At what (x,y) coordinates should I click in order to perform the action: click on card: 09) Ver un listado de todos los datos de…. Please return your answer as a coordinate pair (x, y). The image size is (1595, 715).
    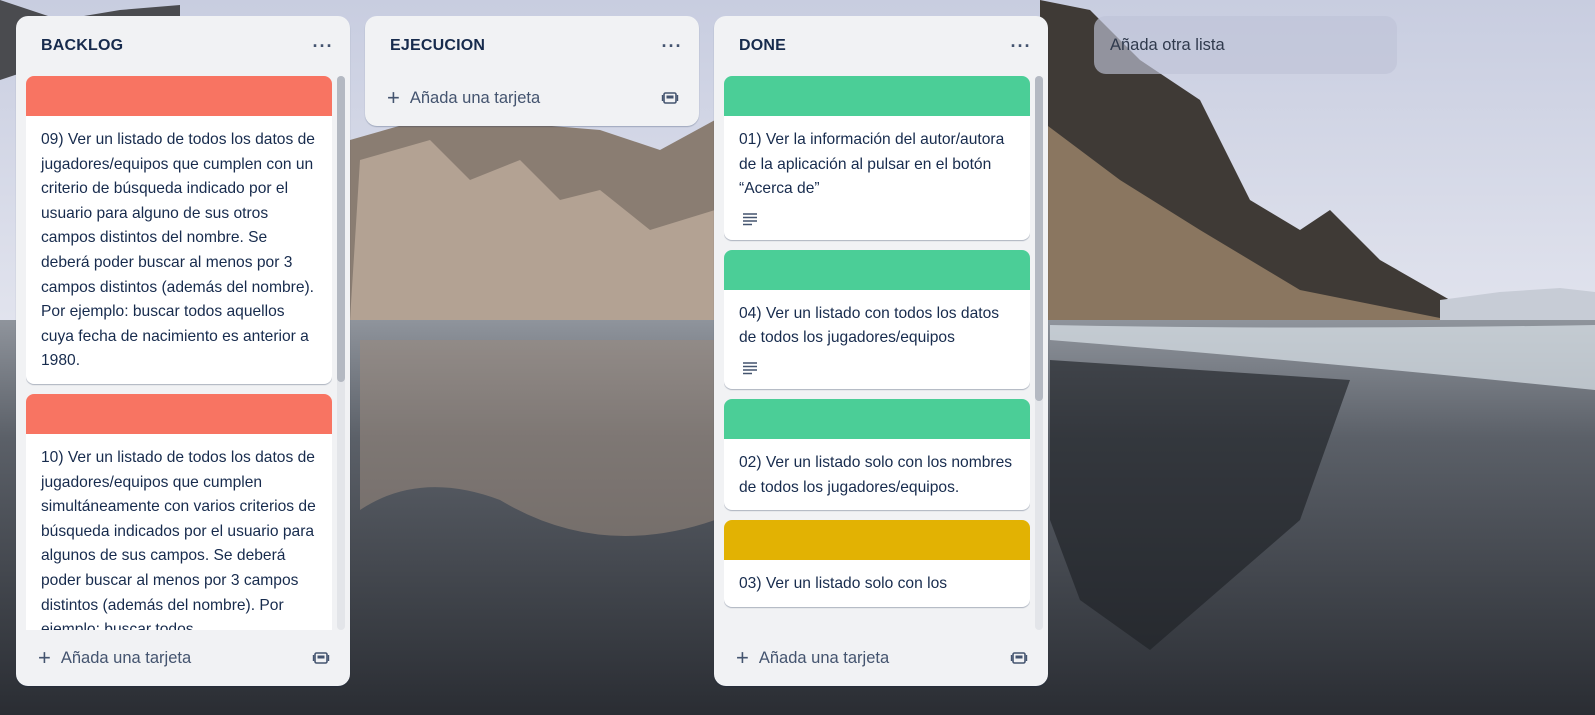
    Looking at the image, I should click on (179, 230).